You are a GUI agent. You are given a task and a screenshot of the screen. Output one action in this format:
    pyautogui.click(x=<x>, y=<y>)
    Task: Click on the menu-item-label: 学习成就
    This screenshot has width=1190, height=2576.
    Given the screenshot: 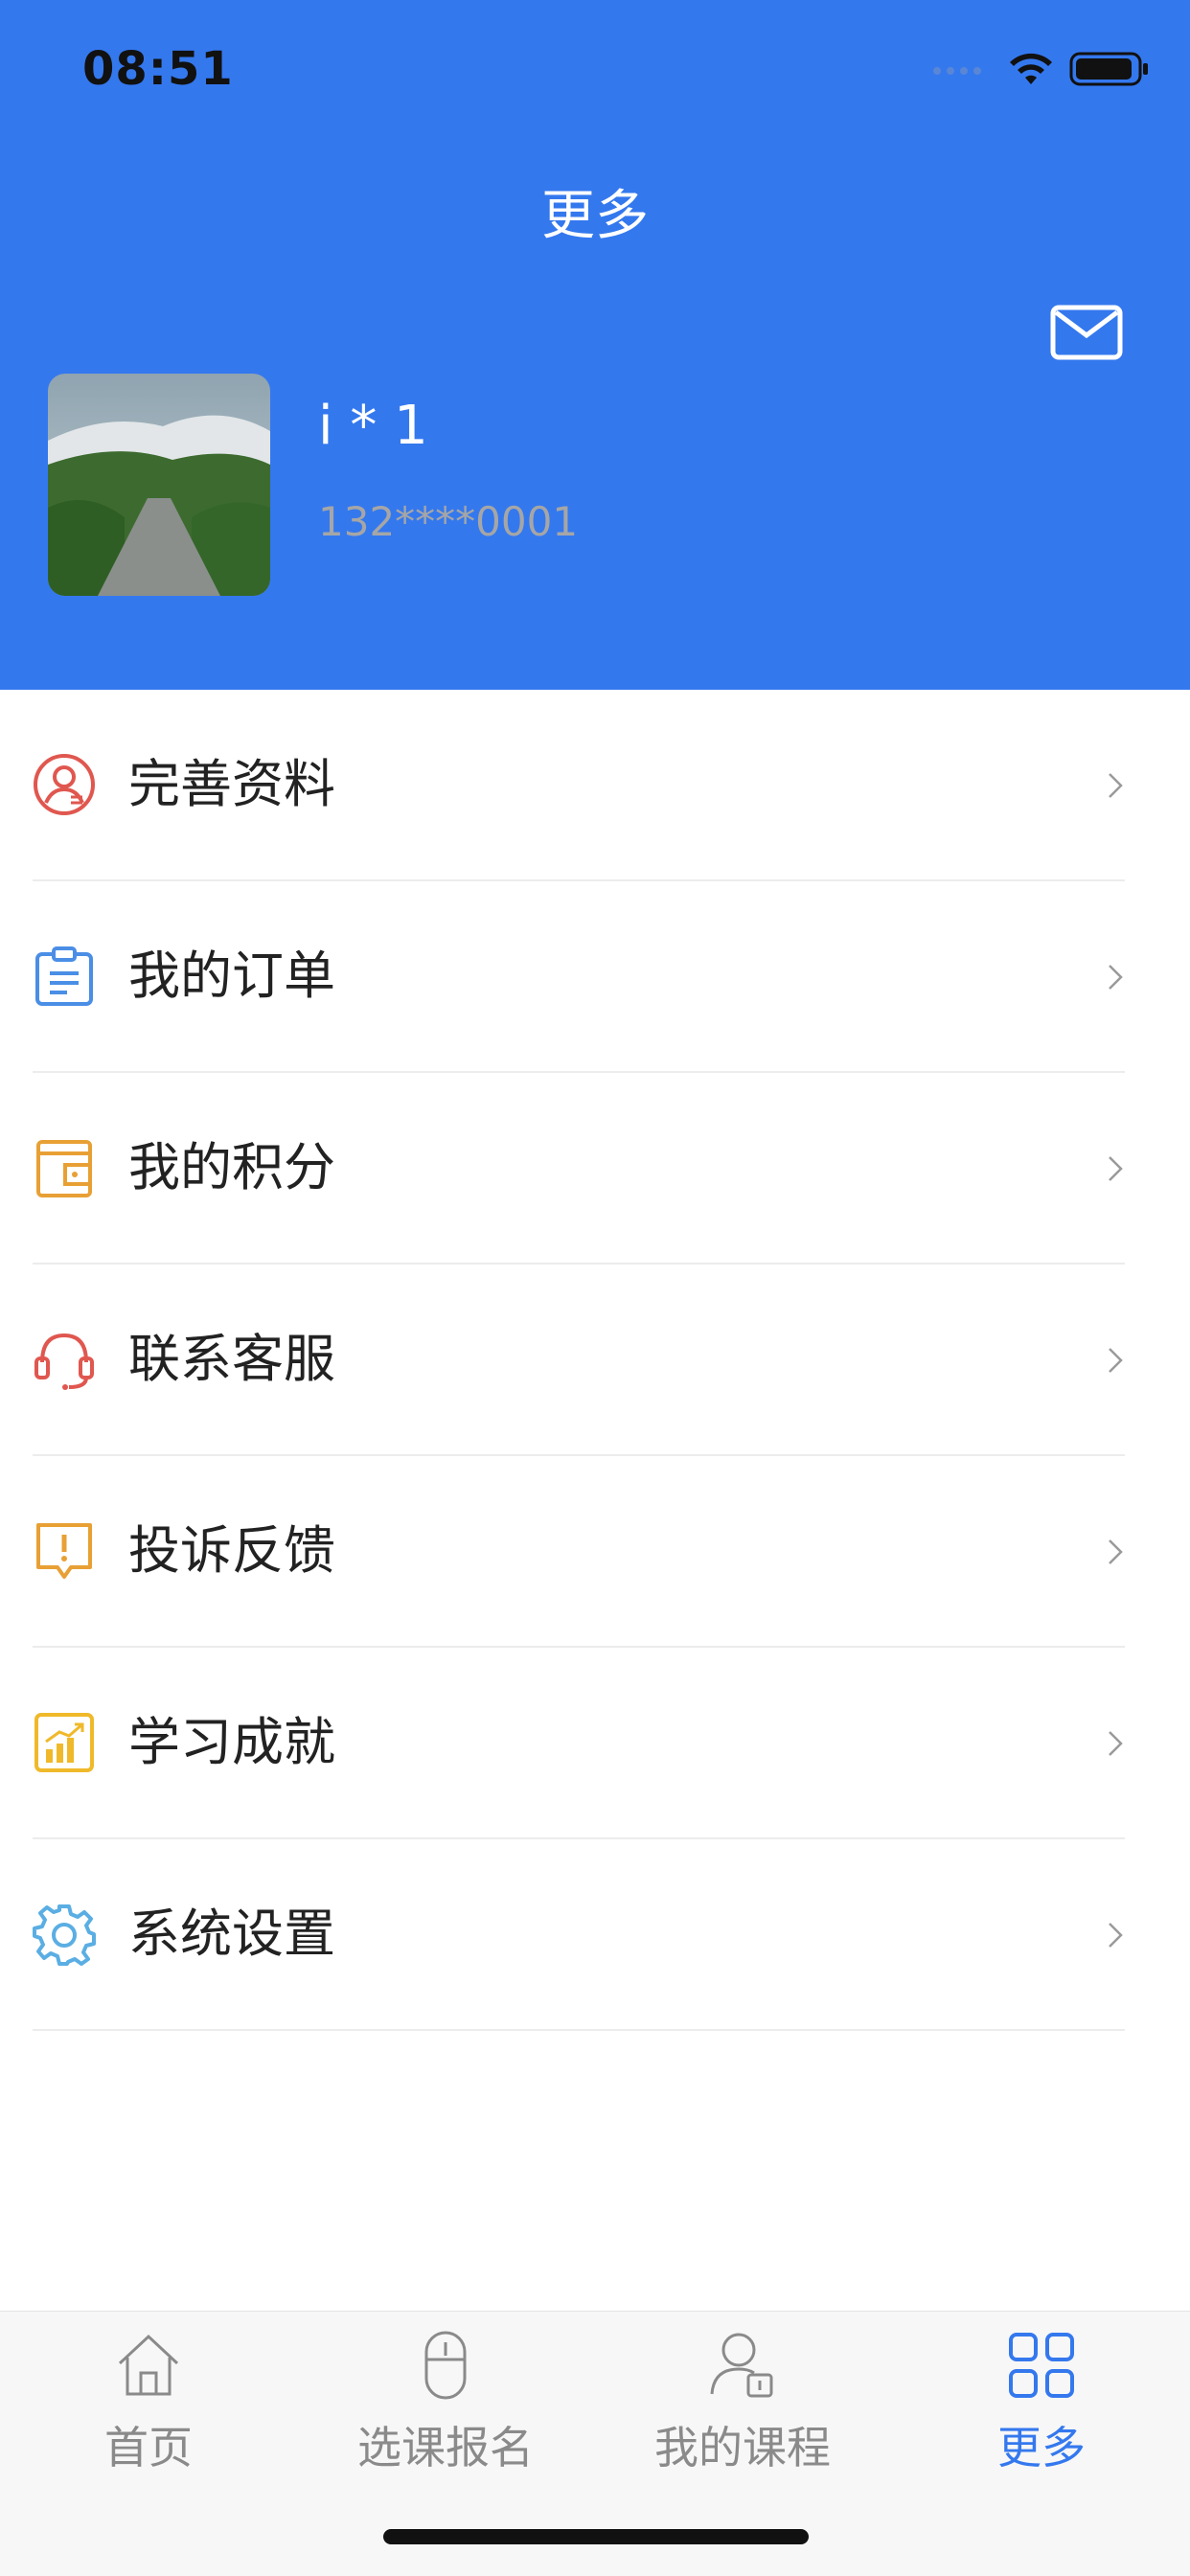 What is the action you would take?
    pyautogui.click(x=232, y=1742)
    